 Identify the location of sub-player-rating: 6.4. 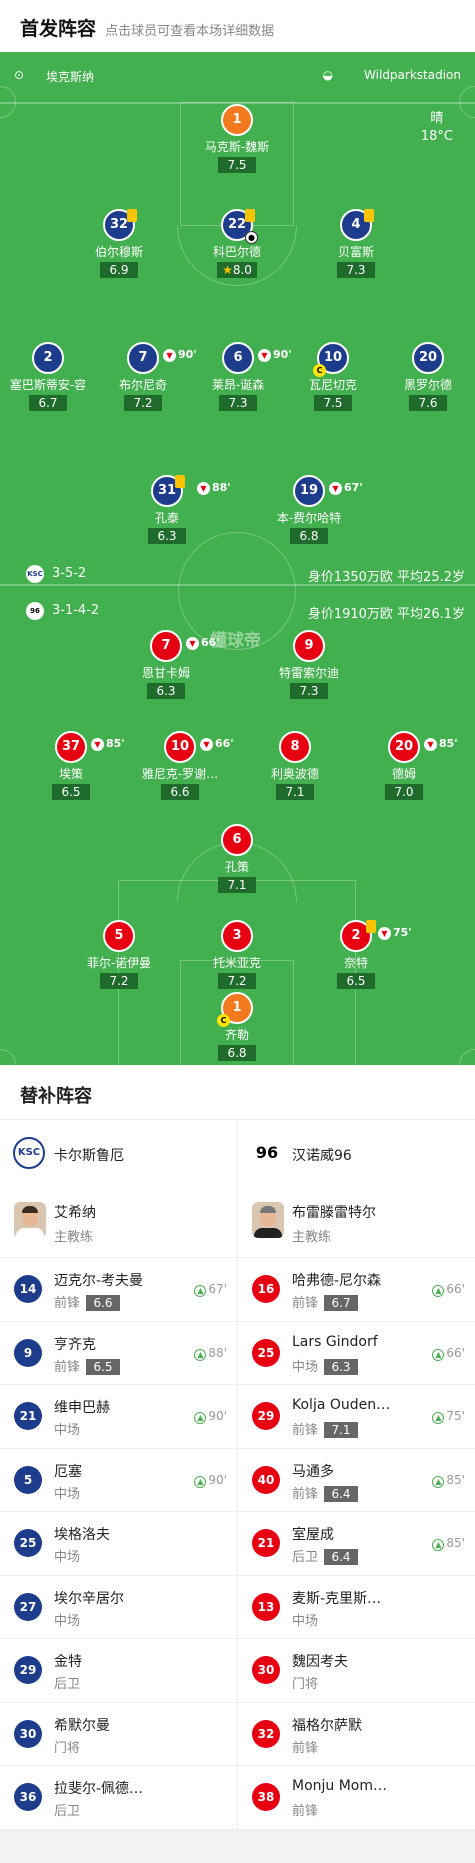
(341, 1493).